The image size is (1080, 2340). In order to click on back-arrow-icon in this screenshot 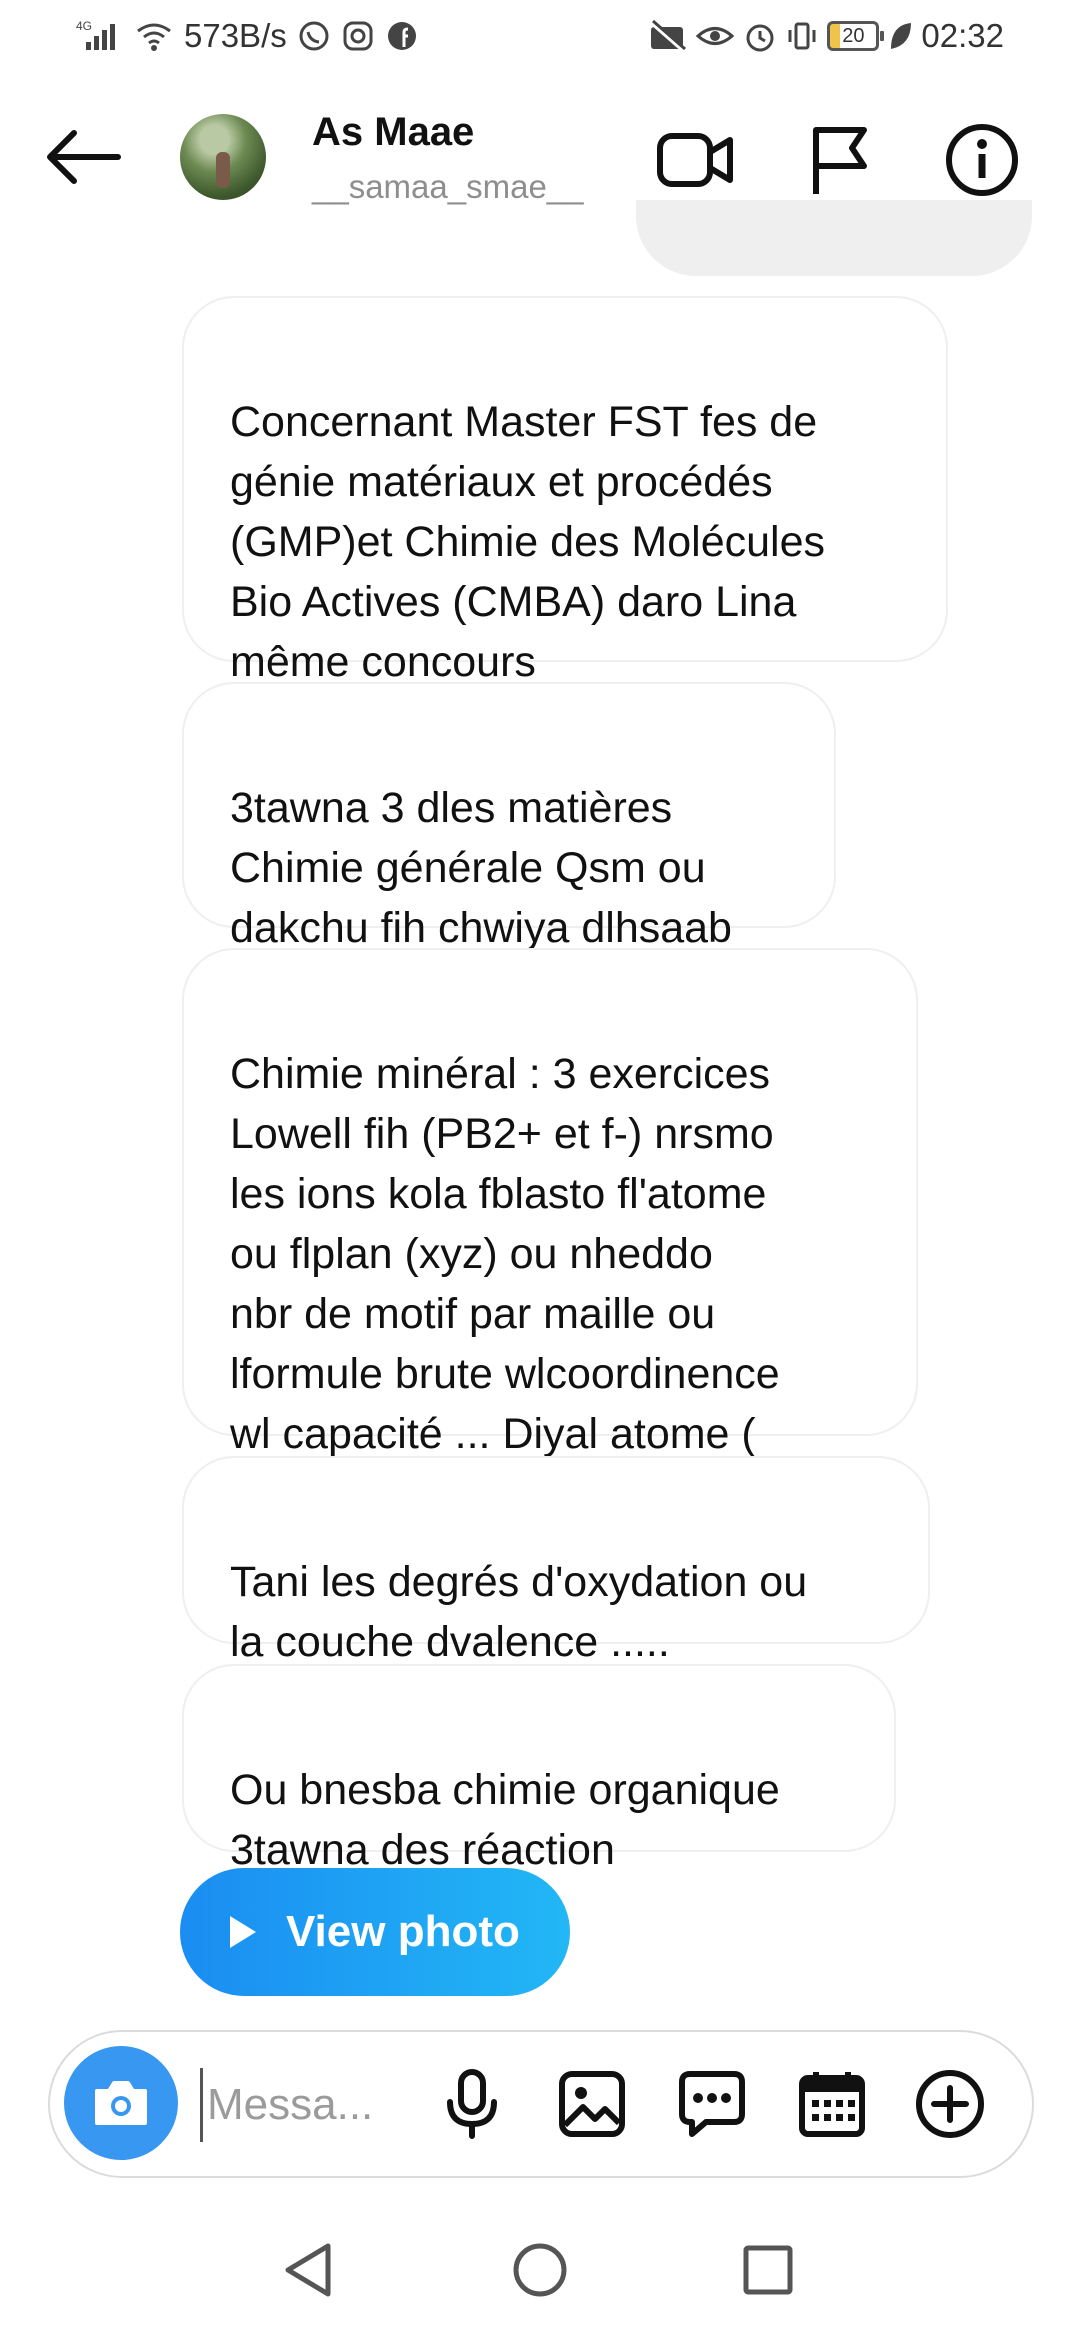, I will do `click(84, 157)`.